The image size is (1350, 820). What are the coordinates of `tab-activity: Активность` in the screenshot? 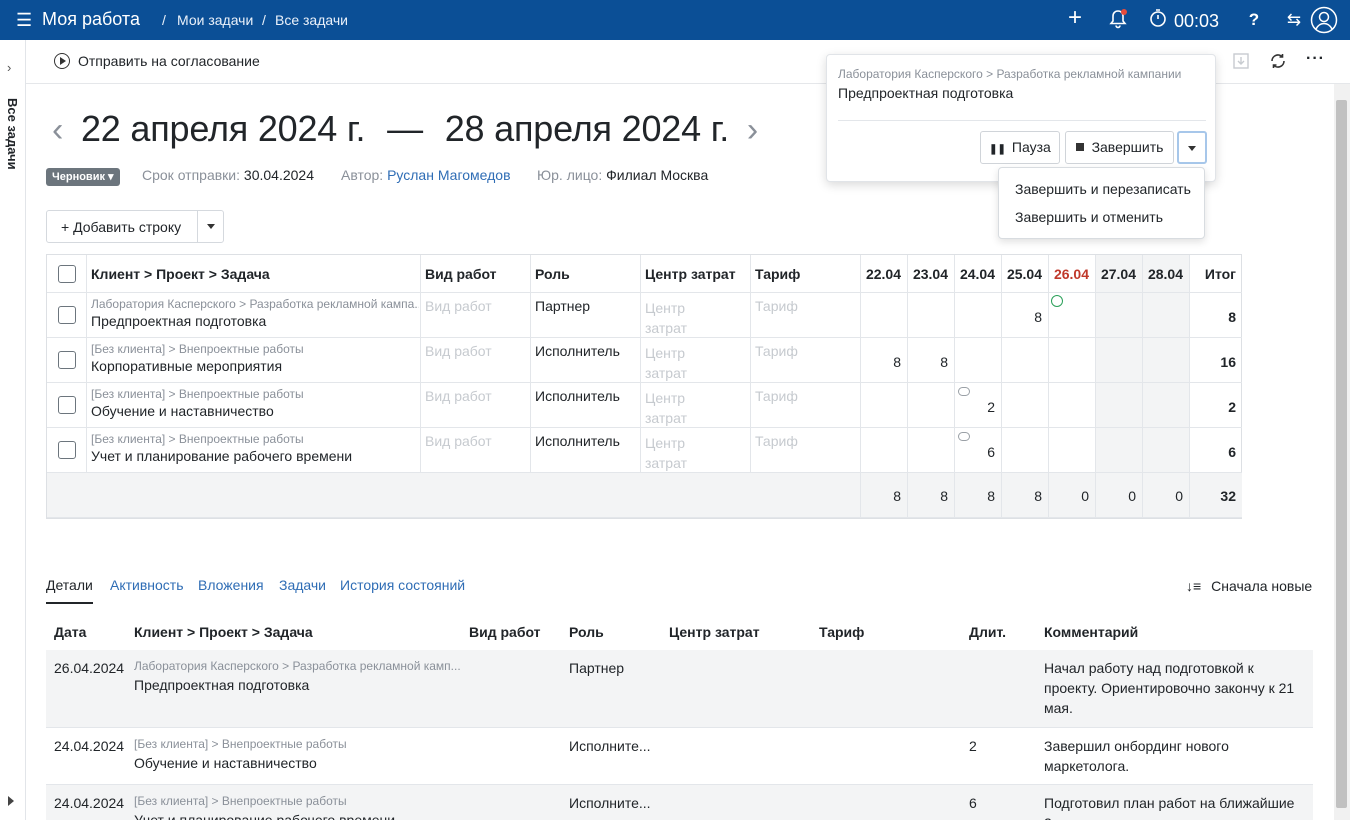 It's located at (147, 585).